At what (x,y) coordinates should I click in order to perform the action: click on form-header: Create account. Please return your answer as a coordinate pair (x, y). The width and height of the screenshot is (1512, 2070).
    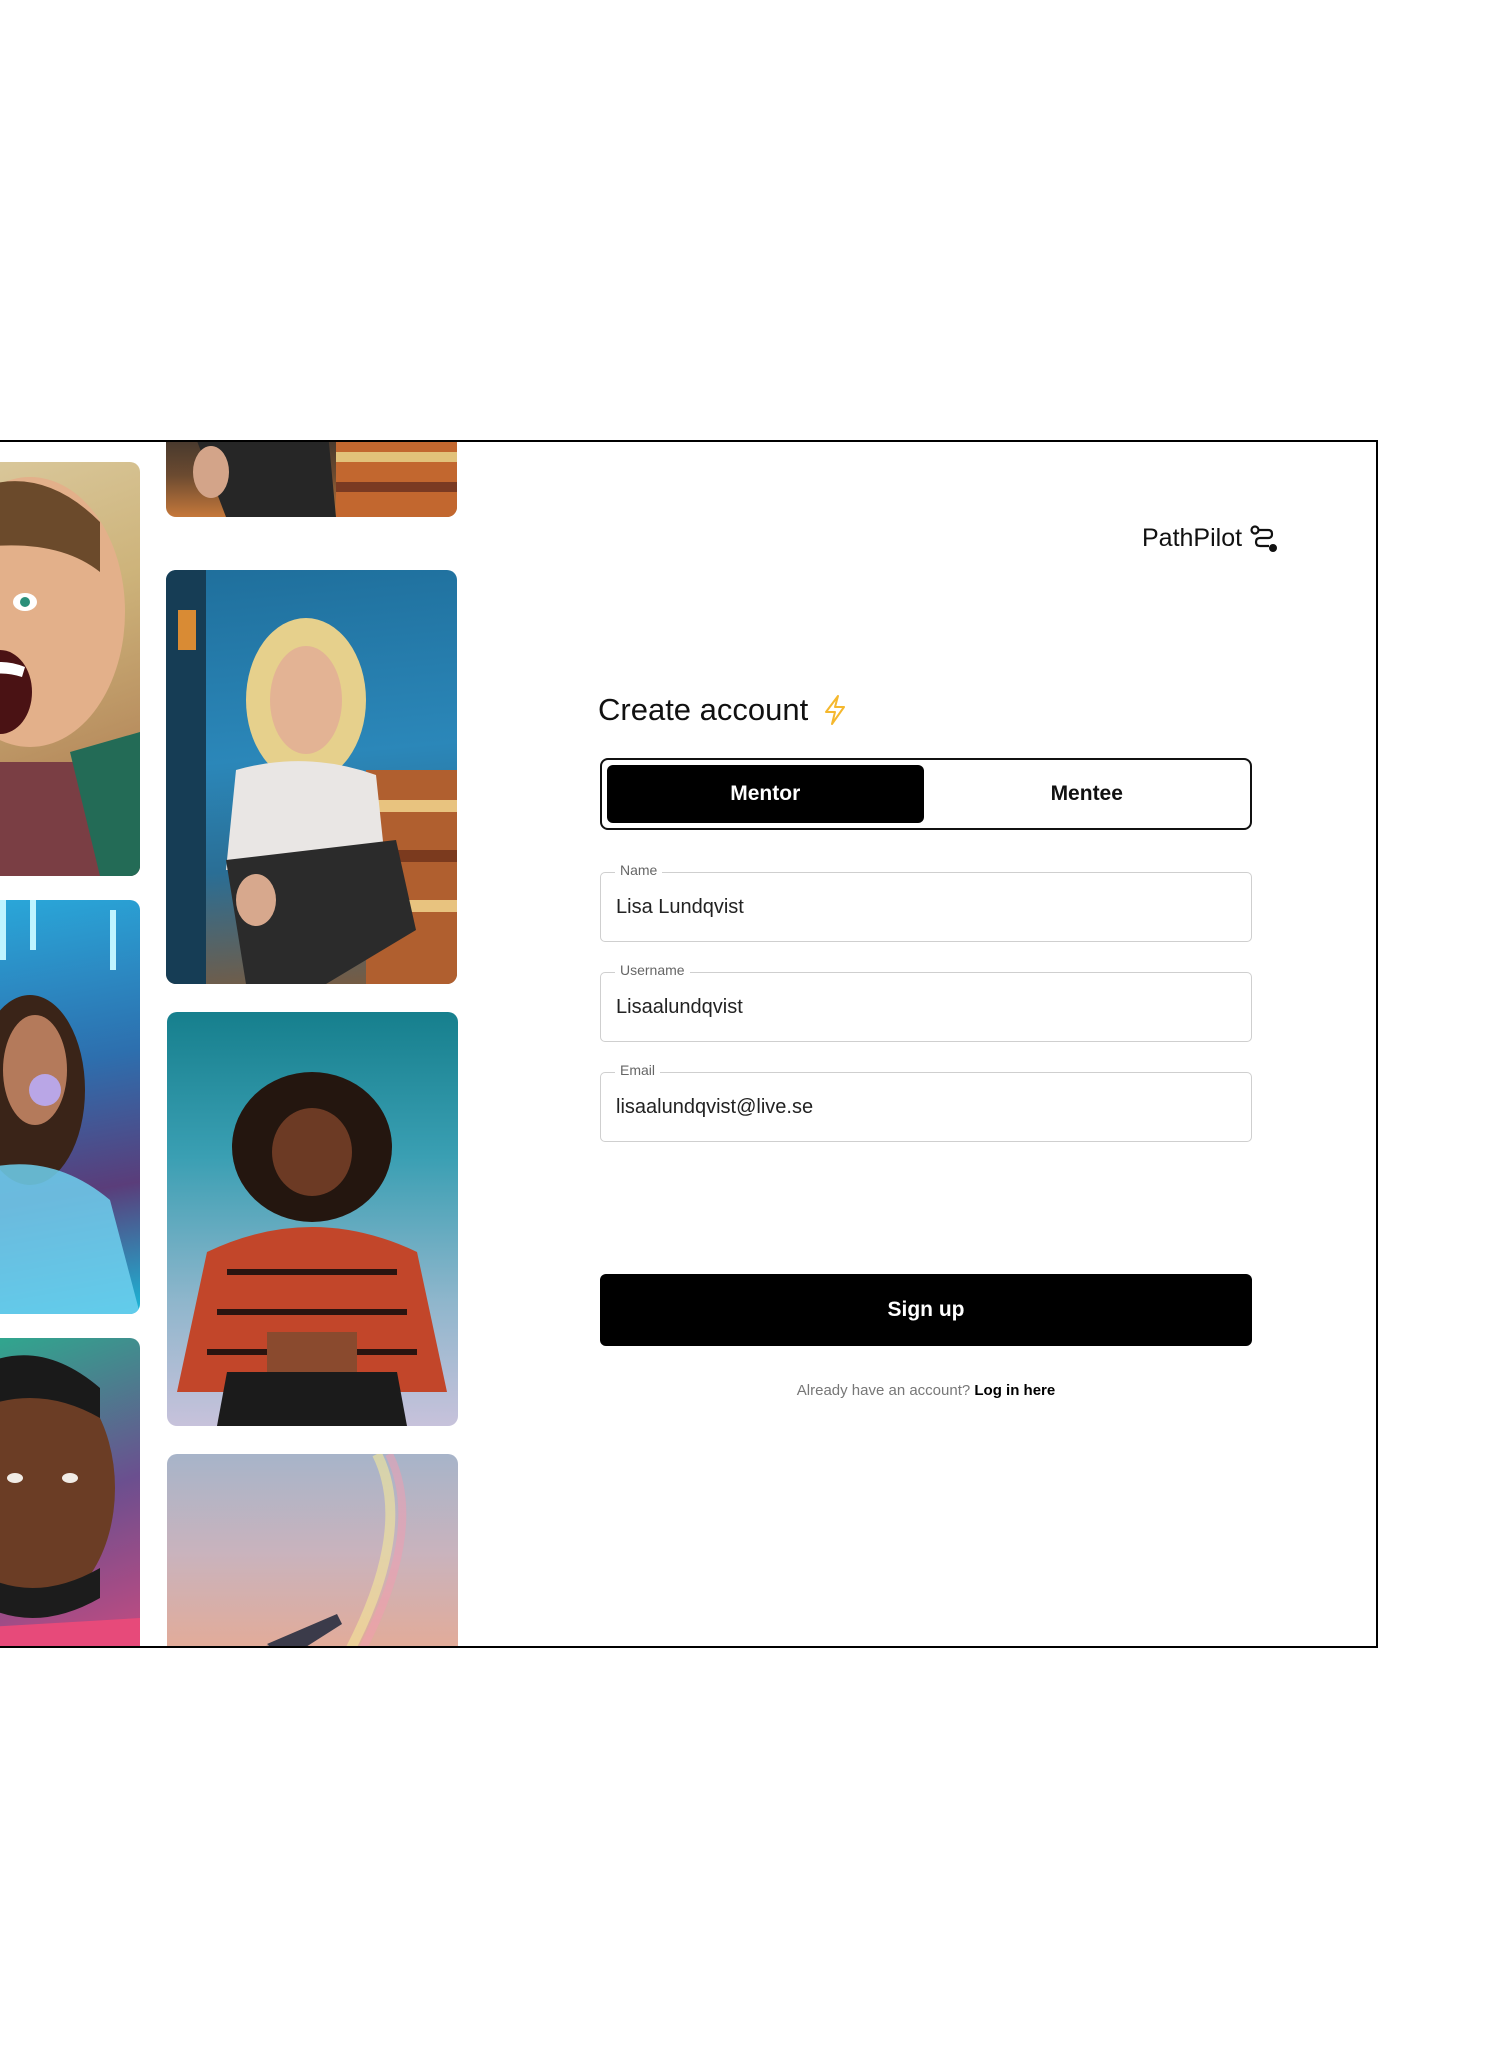
    Looking at the image, I should click on (723, 710).